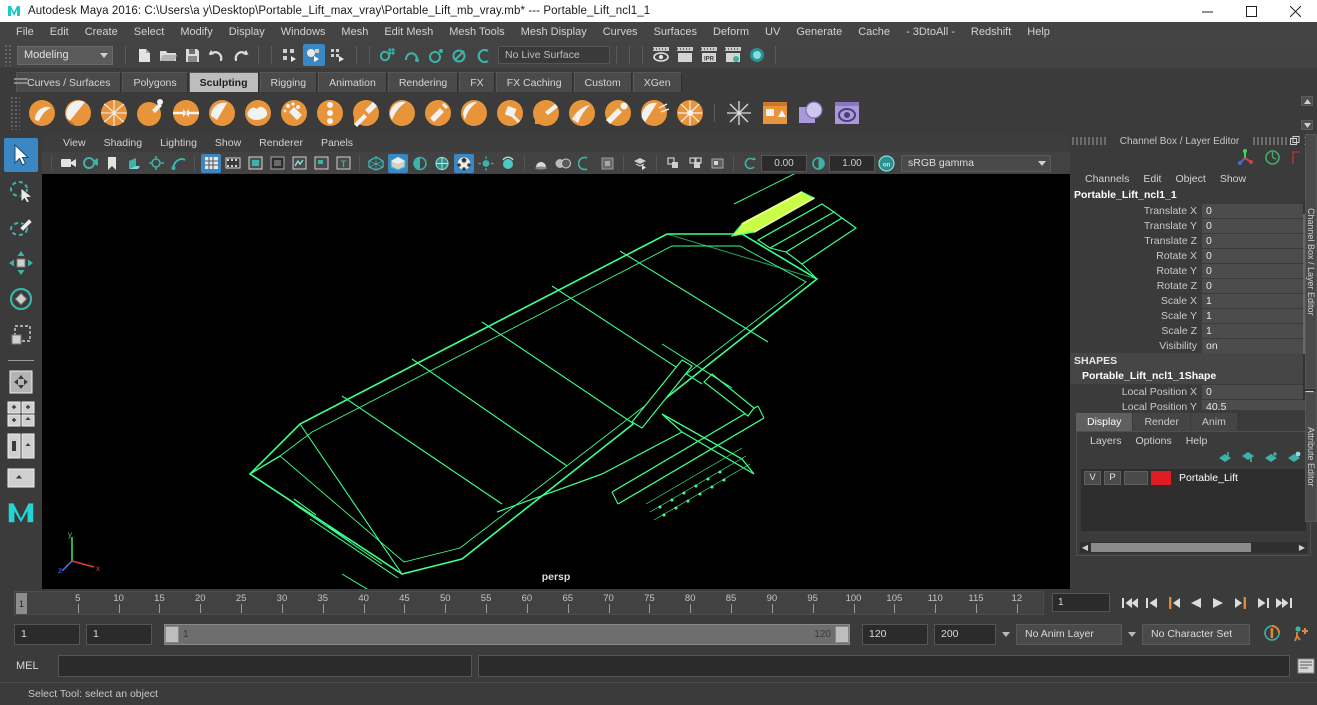  What do you see at coordinates (21, 382) in the screenshot?
I see `last-tool-icon` at bounding box center [21, 382].